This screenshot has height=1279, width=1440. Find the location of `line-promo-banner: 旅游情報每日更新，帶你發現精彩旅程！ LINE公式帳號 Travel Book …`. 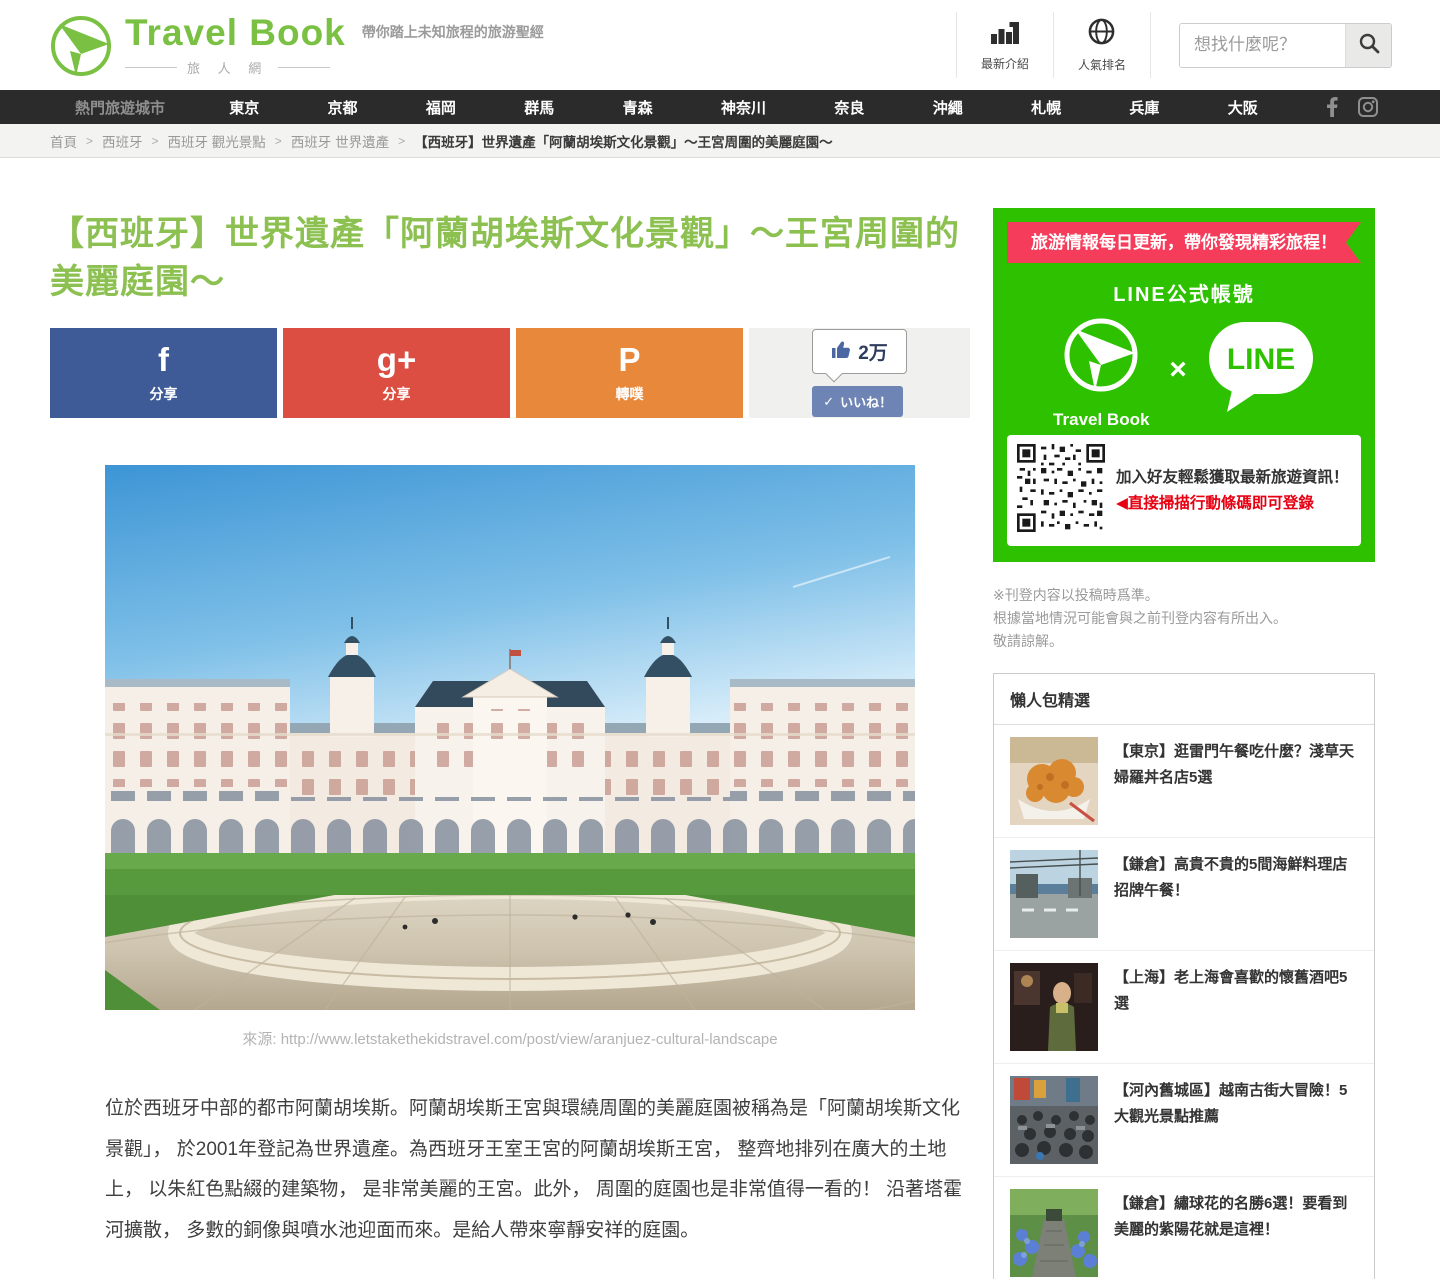

line-promo-banner: 旅游情報每日更新，帶你發現精彩旅程！ LINE公式帳號 Travel Book … is located at coordinates (1184, 385).